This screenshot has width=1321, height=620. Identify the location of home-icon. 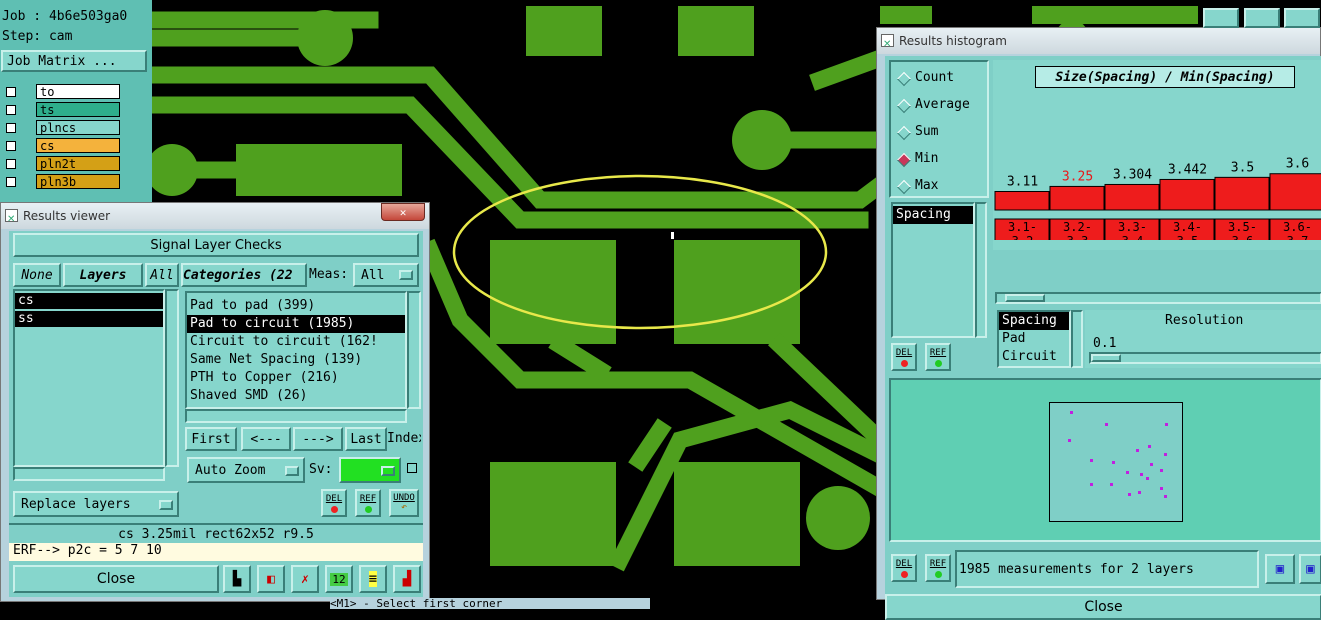
(1221, 18).